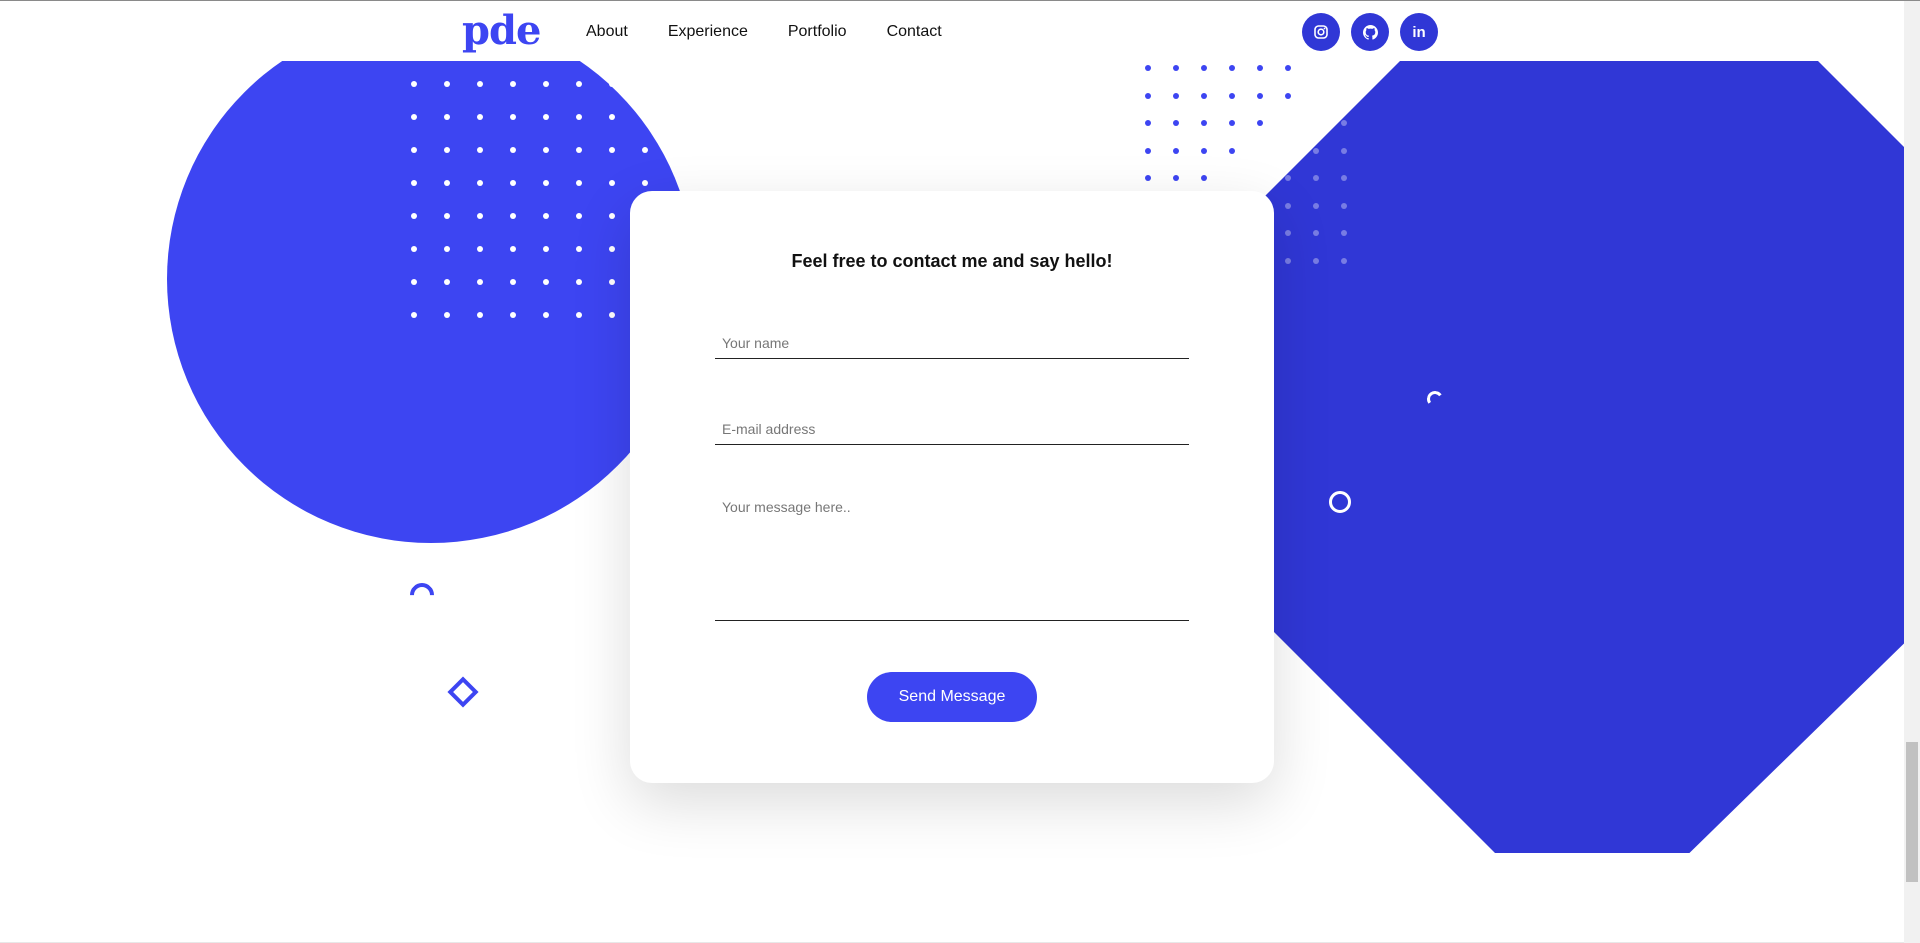 This screenshot has width=1920, height=943. I want to click on arc-icon-blue, so click(422, 595).